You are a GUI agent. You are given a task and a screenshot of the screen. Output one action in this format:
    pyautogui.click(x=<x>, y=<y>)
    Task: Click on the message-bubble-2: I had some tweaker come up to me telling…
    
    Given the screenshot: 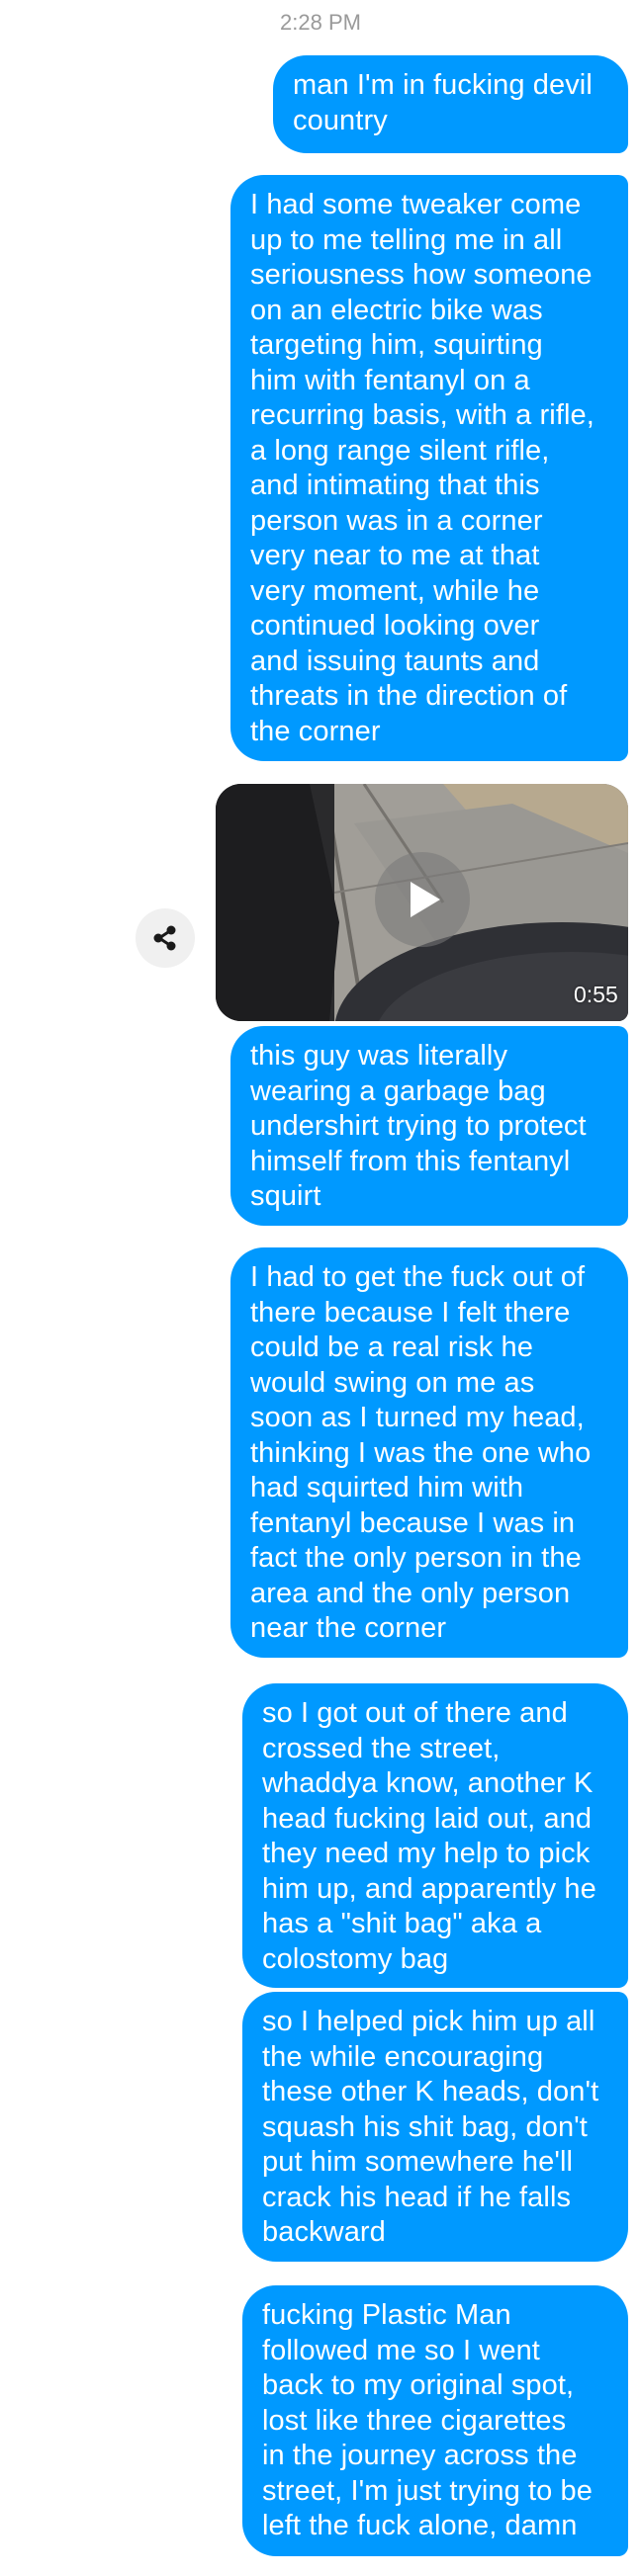 What is the action you would take?
    pyautogui.click(x=429, y=468)
    